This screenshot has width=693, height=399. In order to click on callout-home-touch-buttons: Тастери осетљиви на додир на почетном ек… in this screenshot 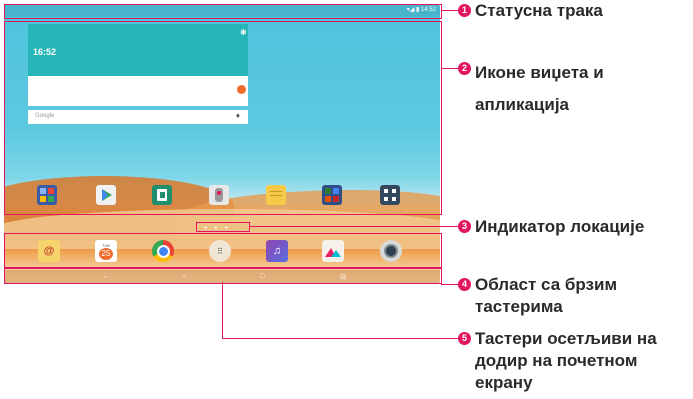, I will do `click(566, 360)`.